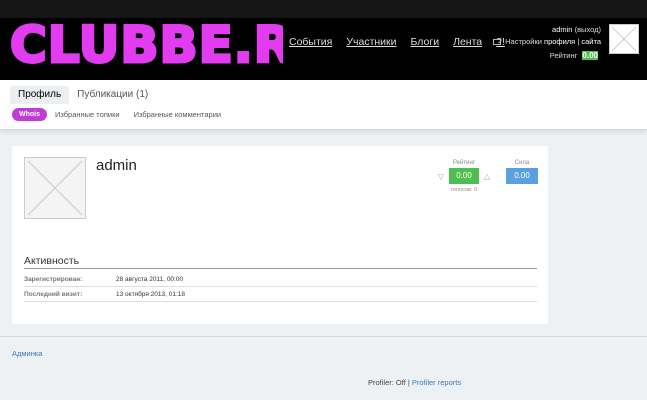 The height and width of the screenshot is (400, 647). What do you see at coordinates (464, 163) in the screenshot?
I see `rating-label: Рейтинг` at bounding box center [464, 163].